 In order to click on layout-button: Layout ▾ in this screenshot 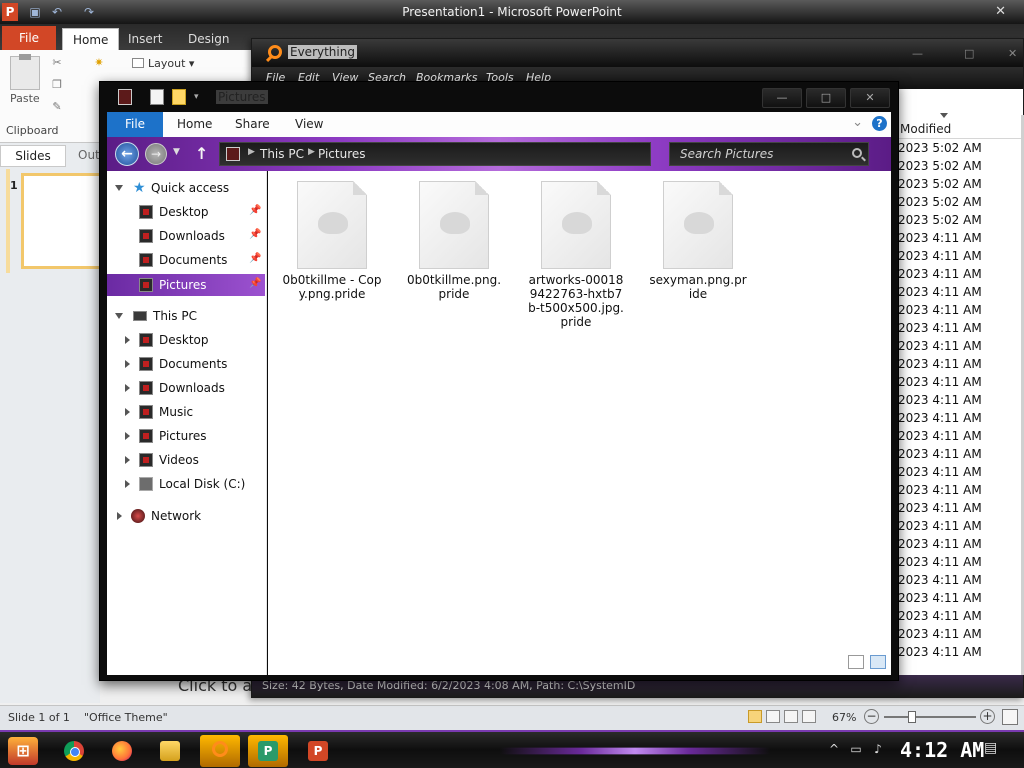, I will do `click(163, 64)`.